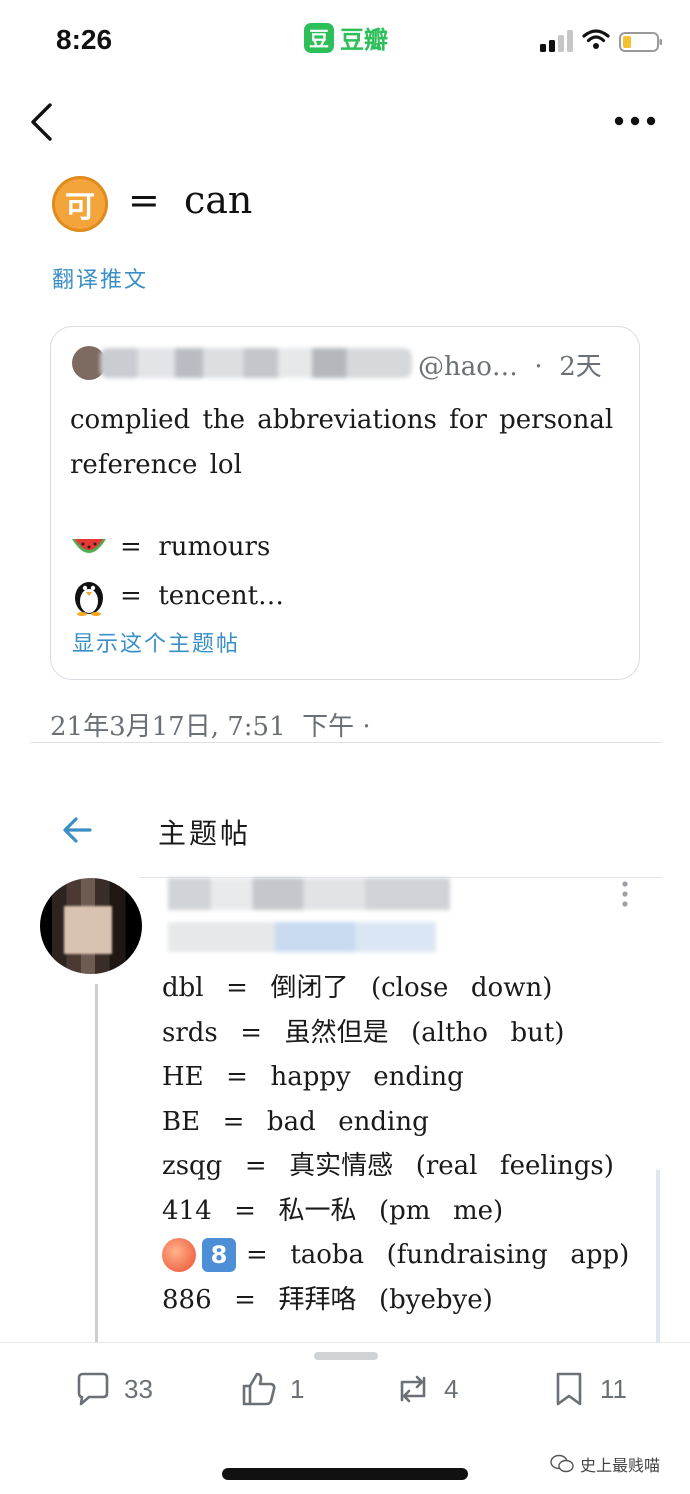  I want to click on quoted-author-meta: @hao… · 2天, so click(510, 367).